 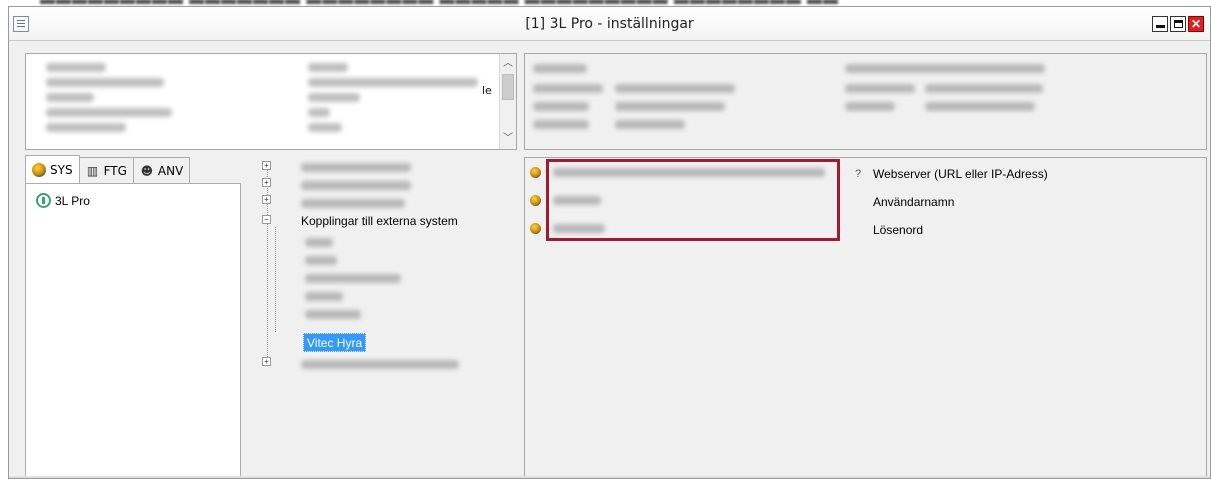 What do you see at coordinates (898, 230) in the screenshot?
I see `field-label-password: Lösenord` at bounding box center [898, 230].